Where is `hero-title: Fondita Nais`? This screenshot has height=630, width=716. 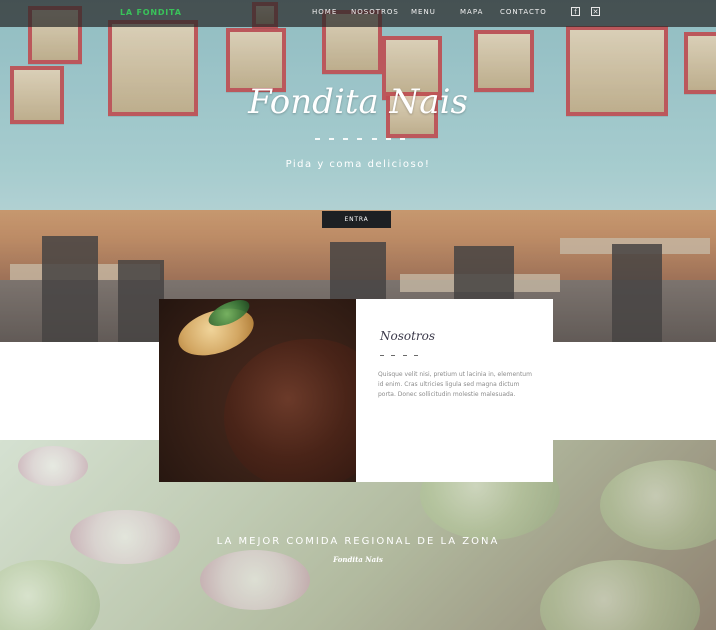 hero-title: Fondita Nais is located at coordinates (358, 102).